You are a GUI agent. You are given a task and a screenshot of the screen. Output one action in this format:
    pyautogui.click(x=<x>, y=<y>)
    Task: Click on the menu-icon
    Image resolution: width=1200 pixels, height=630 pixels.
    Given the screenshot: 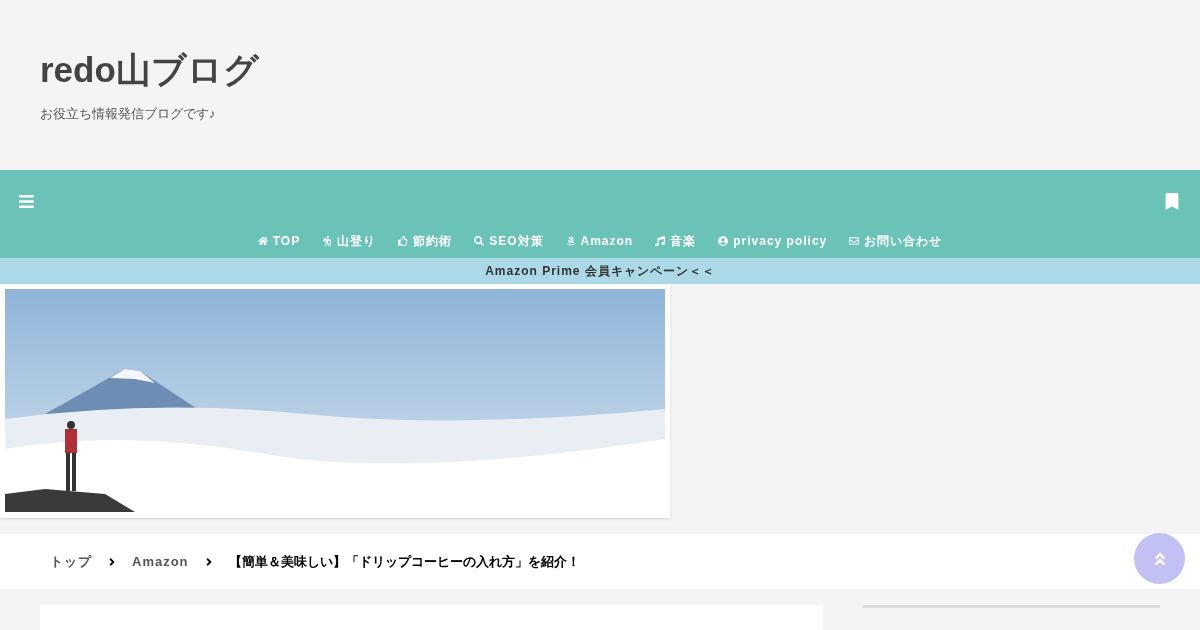 What is the action you would take?
    pyautogui.click(x=26, y=201)
    